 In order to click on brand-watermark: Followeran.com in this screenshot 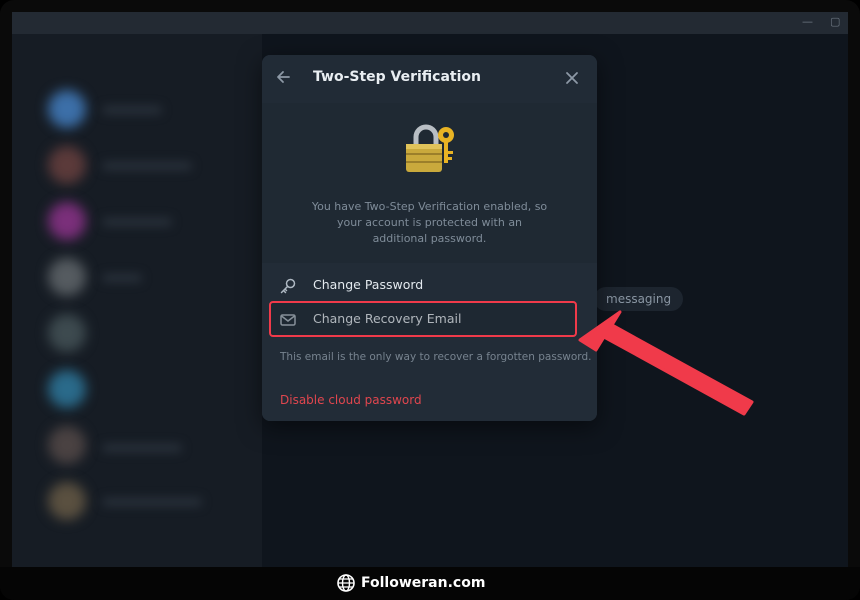, I will do `click(410, 583)`.